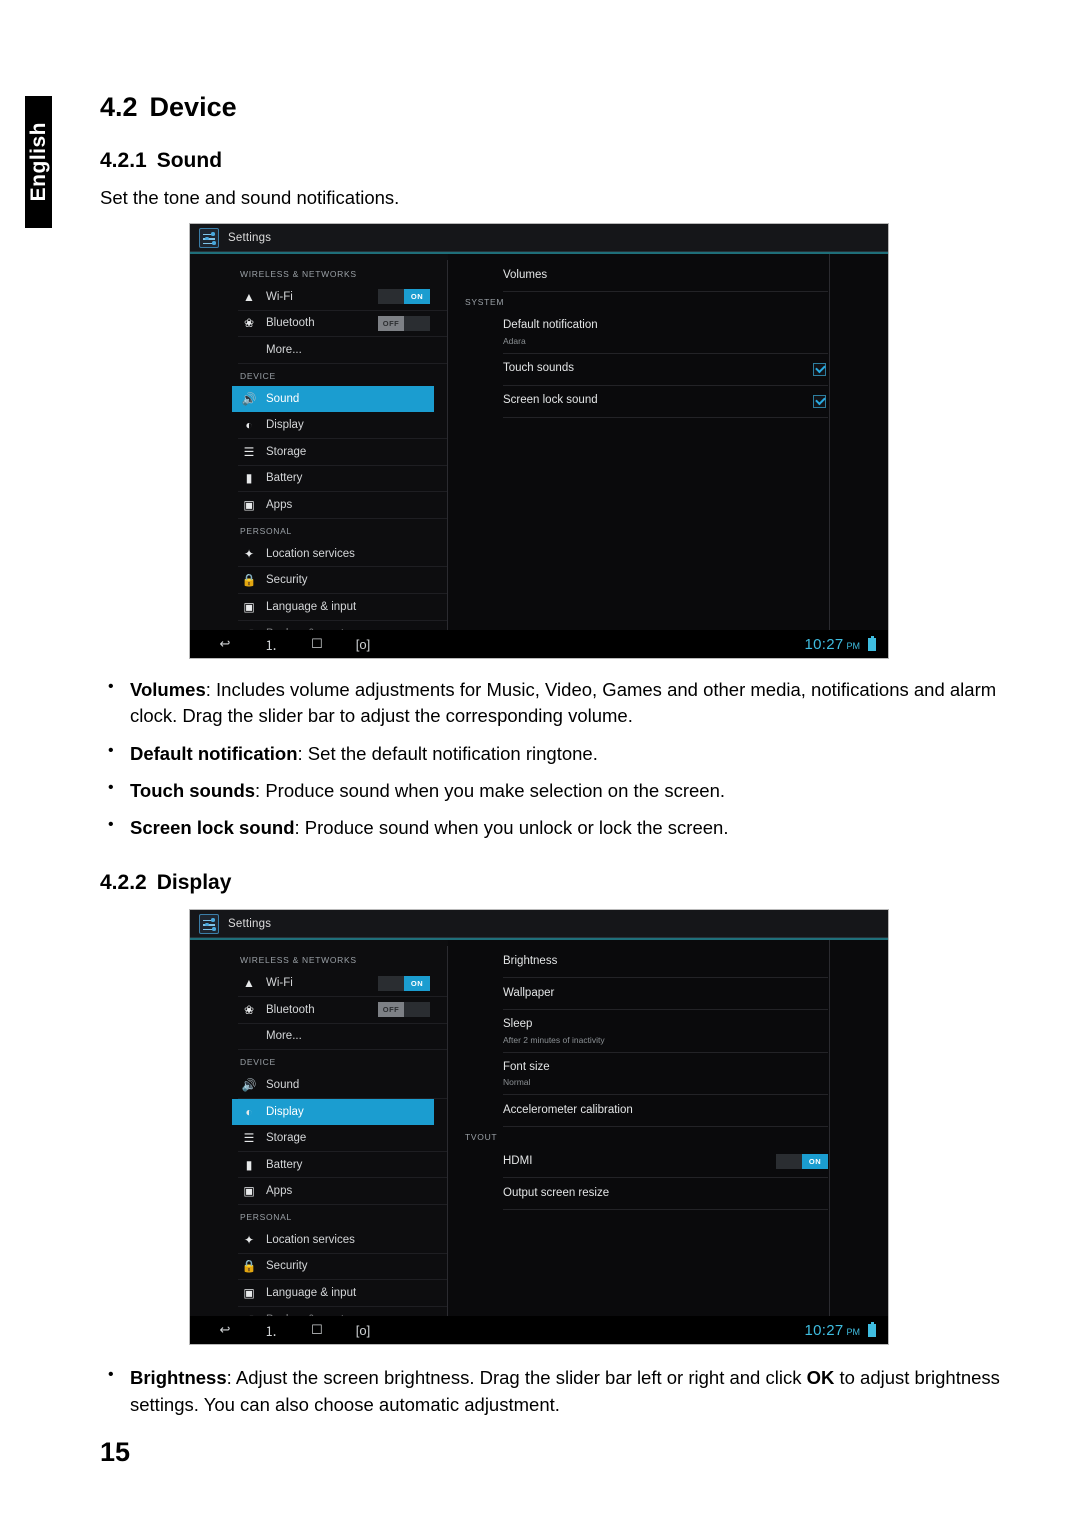 This screenshot has height=1527, width=1080. What do you see at coordinates (189, 160) in the screenshot?
I see `subsection-title: Sound` at bounding box center [189, 160].